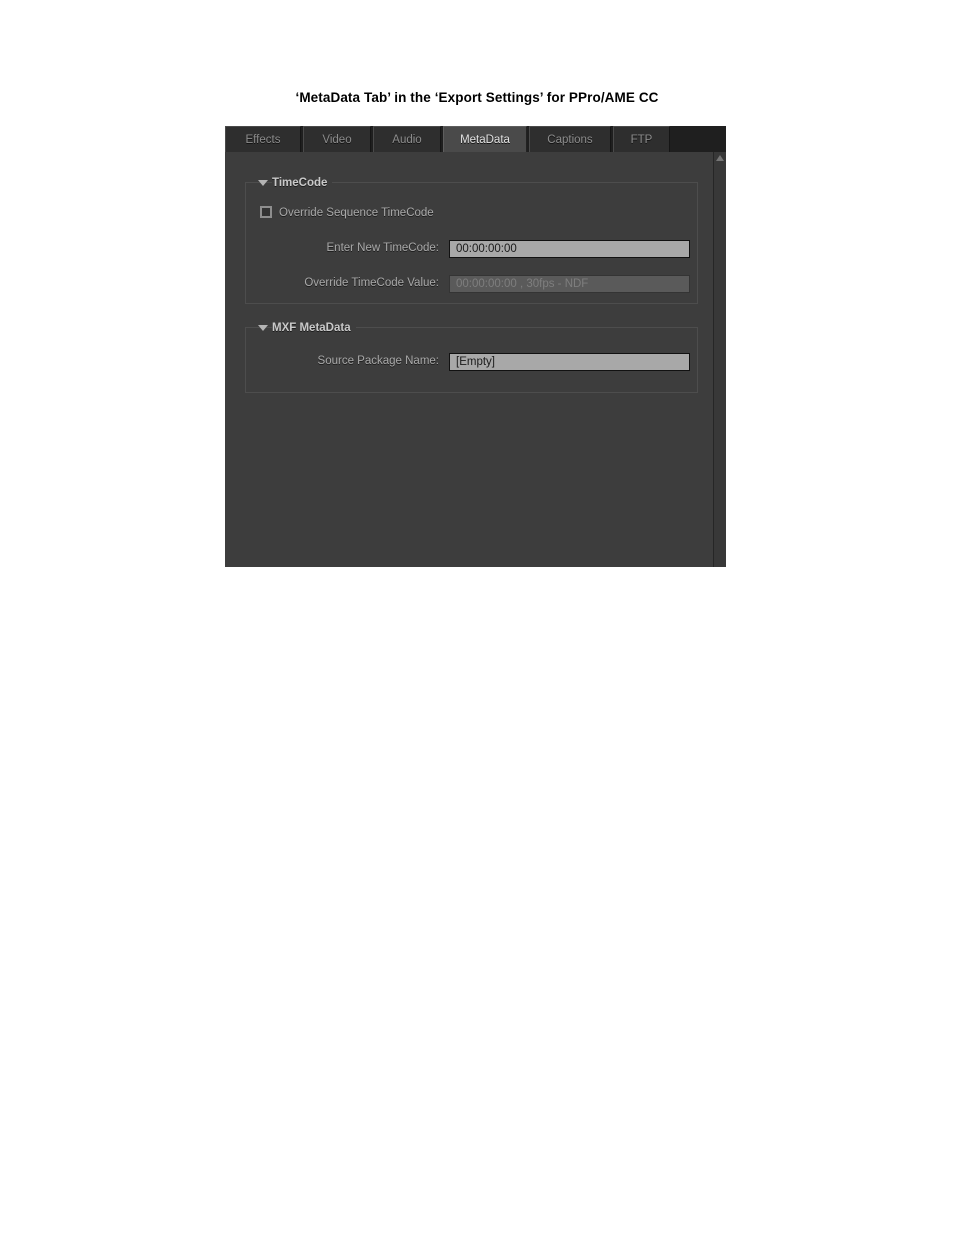 This screenshot has width=954, height=1235. I want to click on tab-audio-label: Audio, so click(407, 140).